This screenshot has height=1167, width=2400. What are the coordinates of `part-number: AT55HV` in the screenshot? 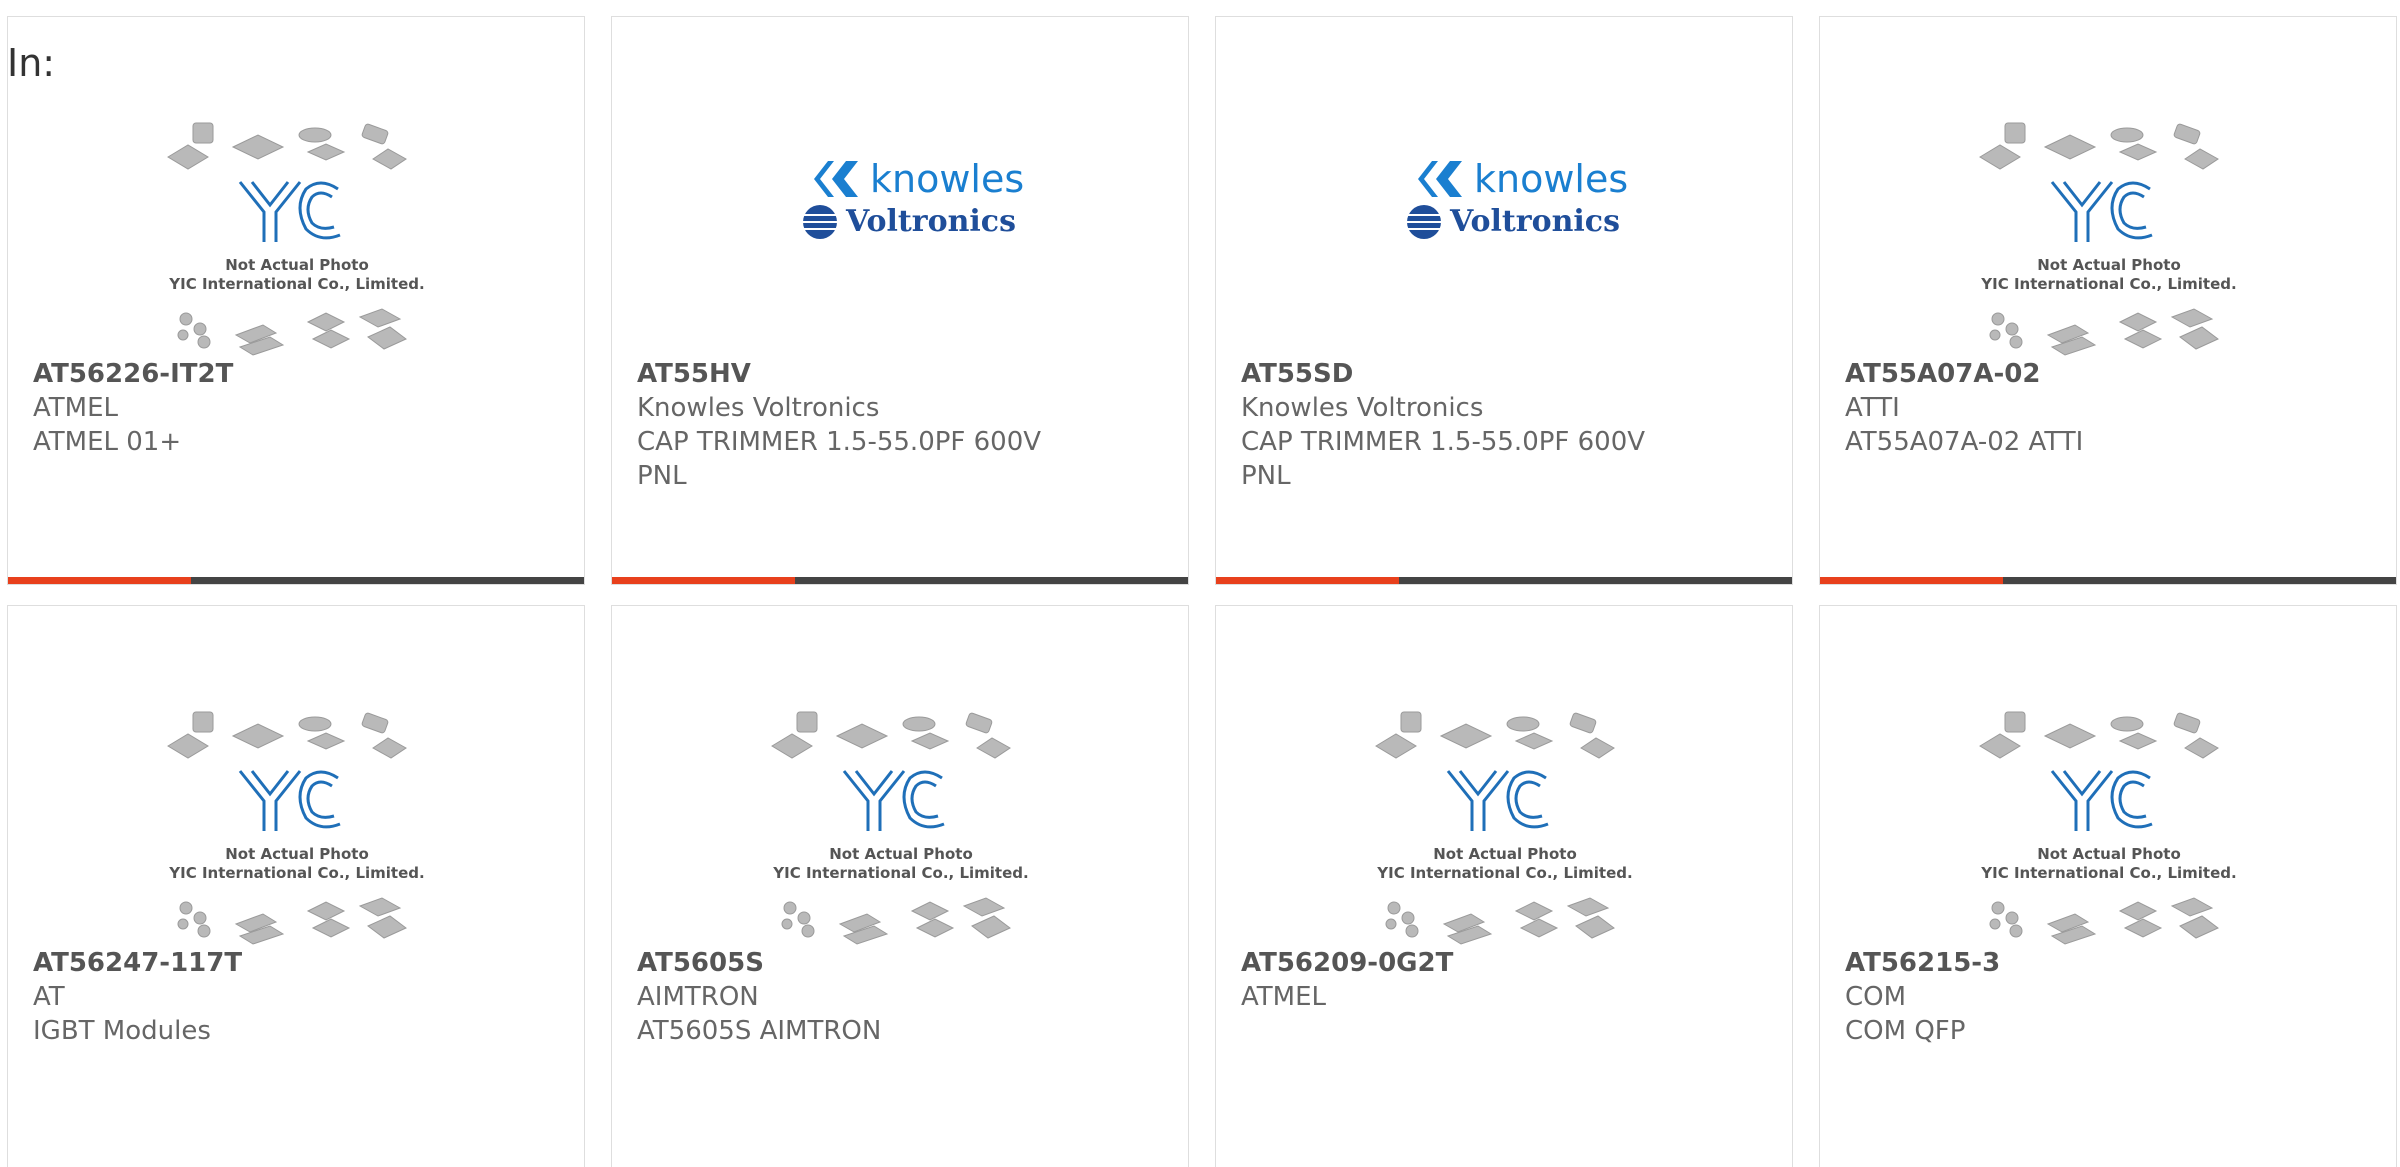 It's located at (902, 374).